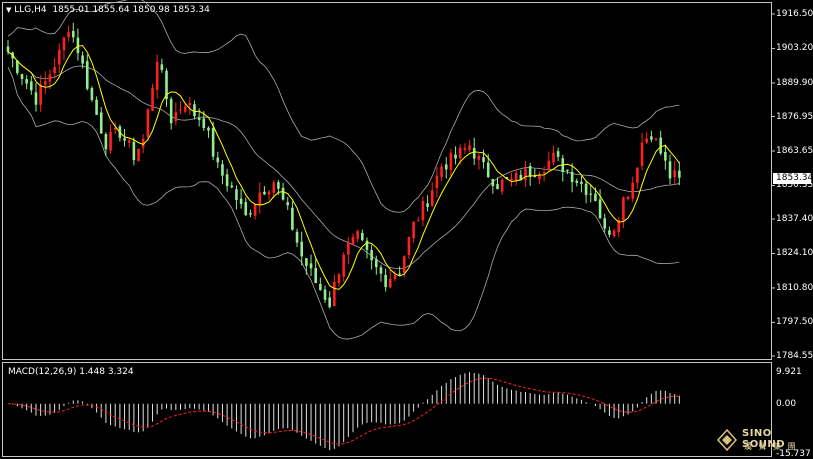 The height and width of the screenshot is (459, 813). Describe the element at coordinates (30, 10) in the screenshot. I see `symbol-label: LLG,H4` at that location.